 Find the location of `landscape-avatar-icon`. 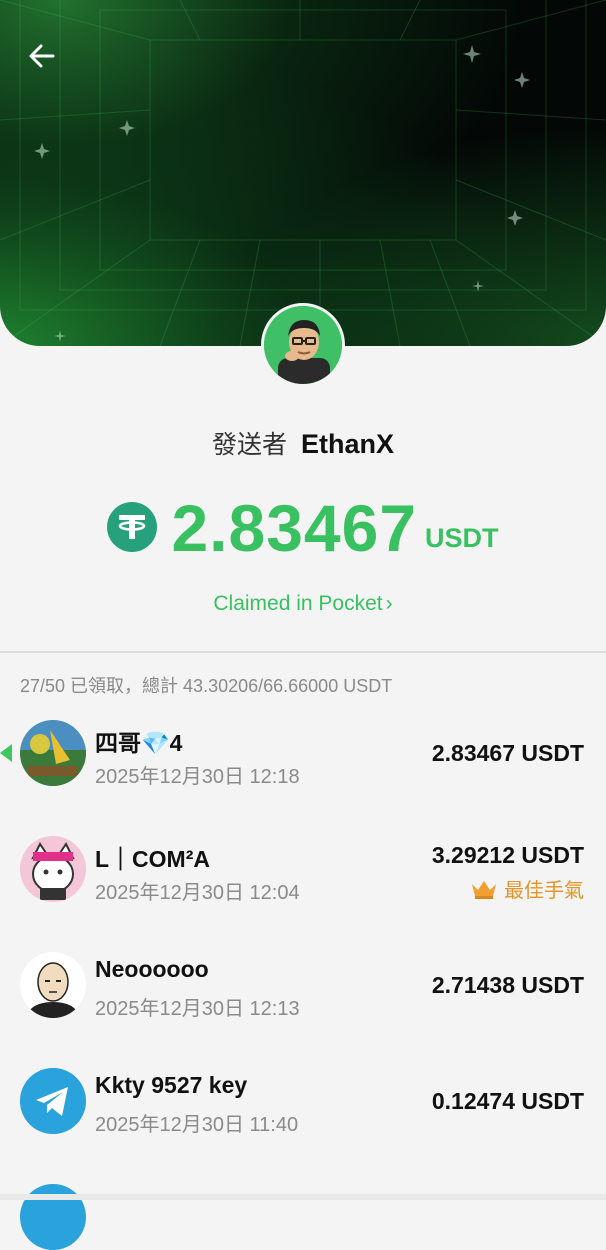

landscape-avatar-icon is located at coordinates (53, 753).